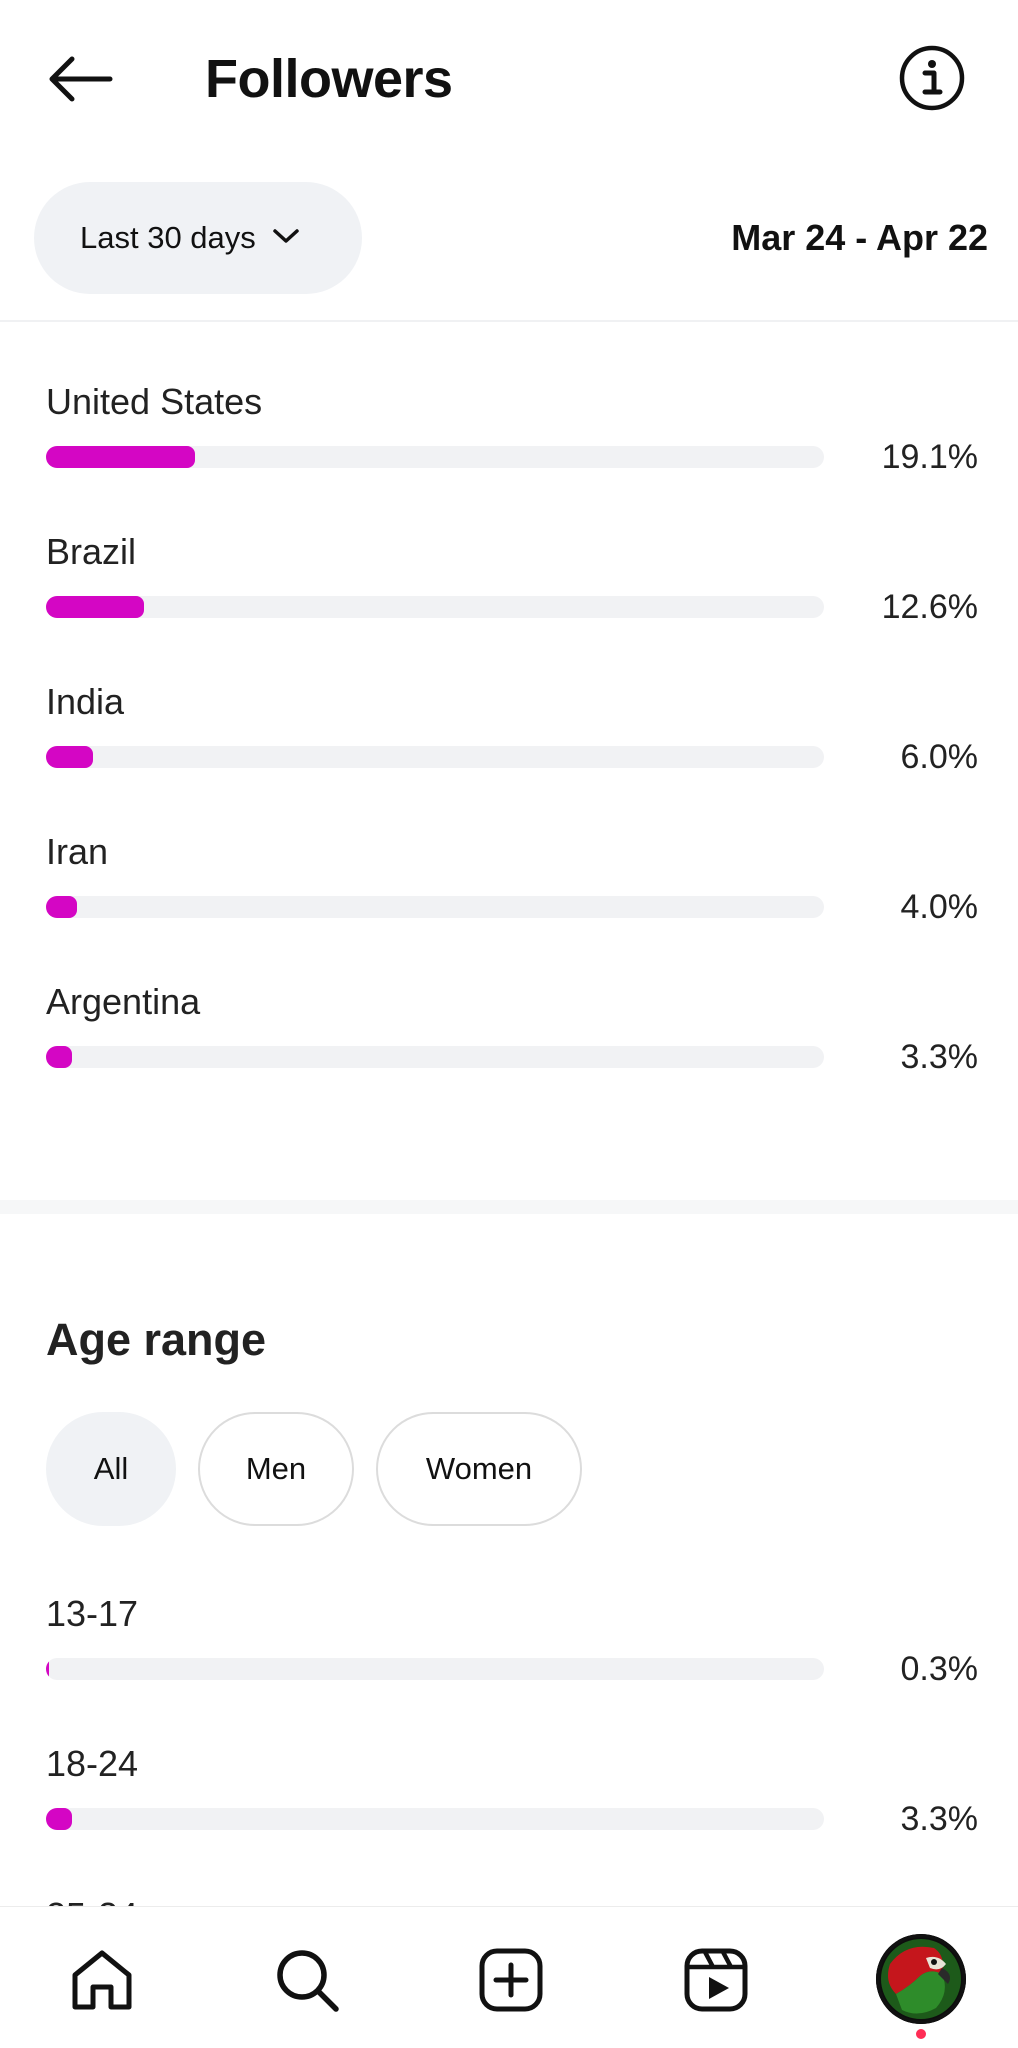 The width and height of the screenshot is (1018, 2048). I want to click on bottom-nav, so click(509, 1977).